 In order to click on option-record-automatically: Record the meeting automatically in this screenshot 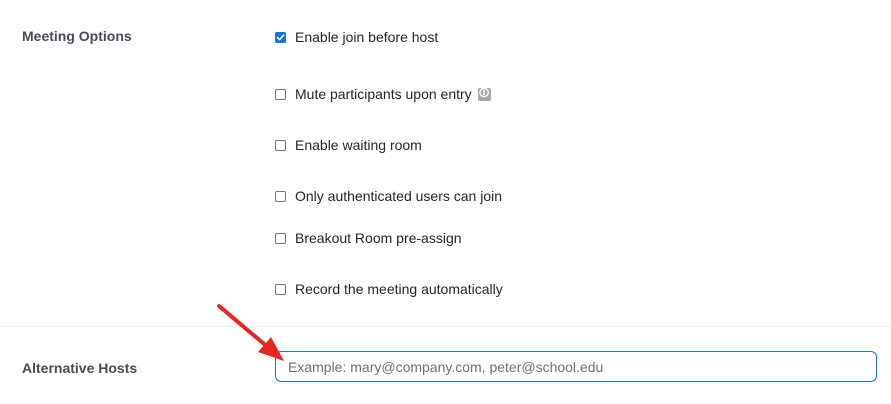, I will do `click(389, 289)`.